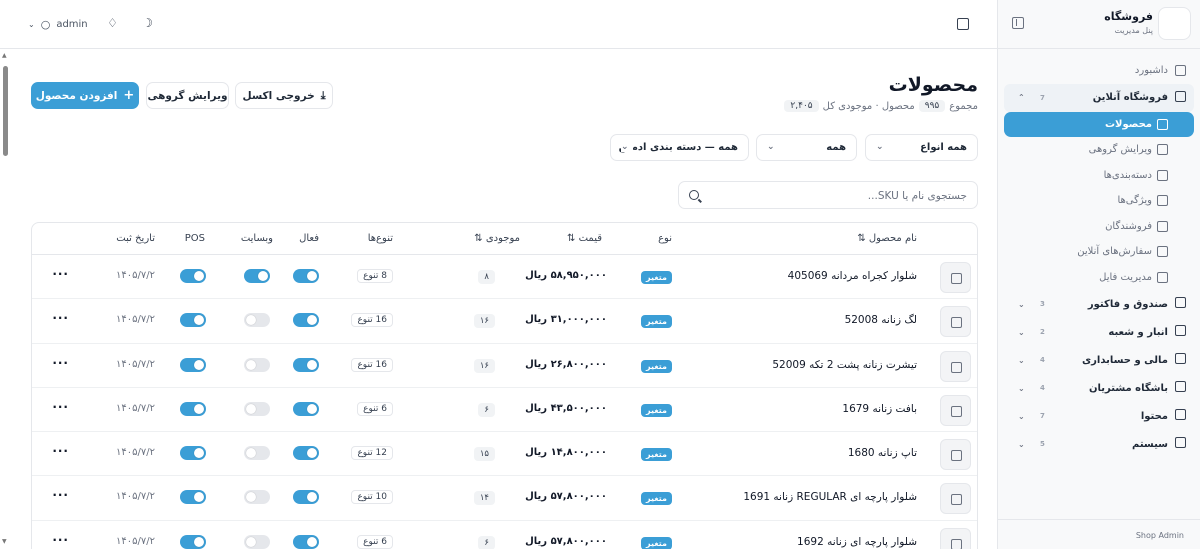 The image size is (1200, 549). I want to click on product-price: ۲۶,۸۰۰,۰۰۰ ریال, so click(566, 364).